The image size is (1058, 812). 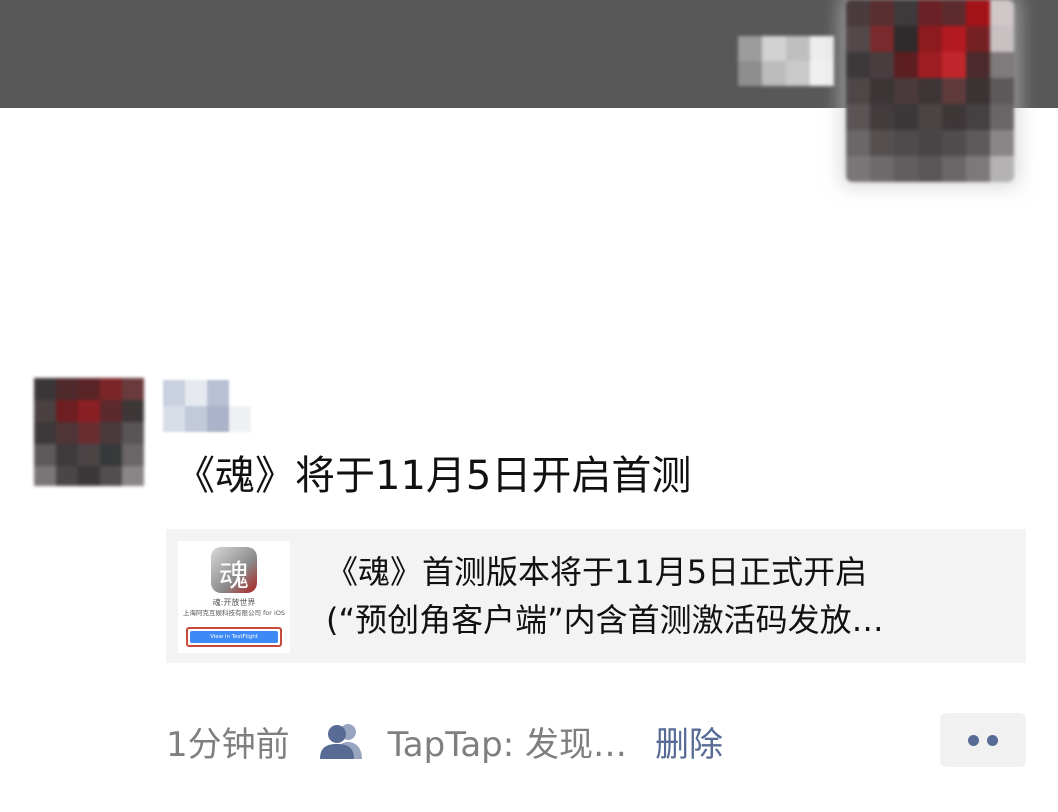 I want to click on people-icon, so click(x=340, y=741).